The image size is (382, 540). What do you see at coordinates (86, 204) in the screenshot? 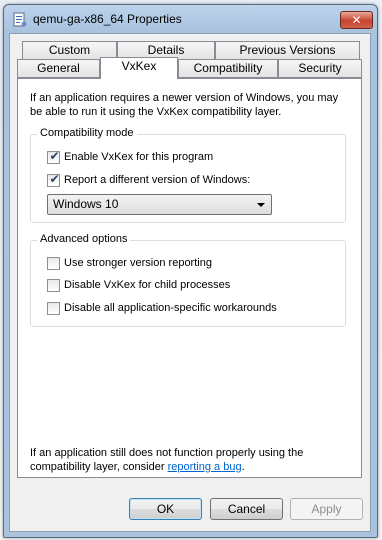
I see `windows-version-value: Windows 10` at bounding box center [86, 204].